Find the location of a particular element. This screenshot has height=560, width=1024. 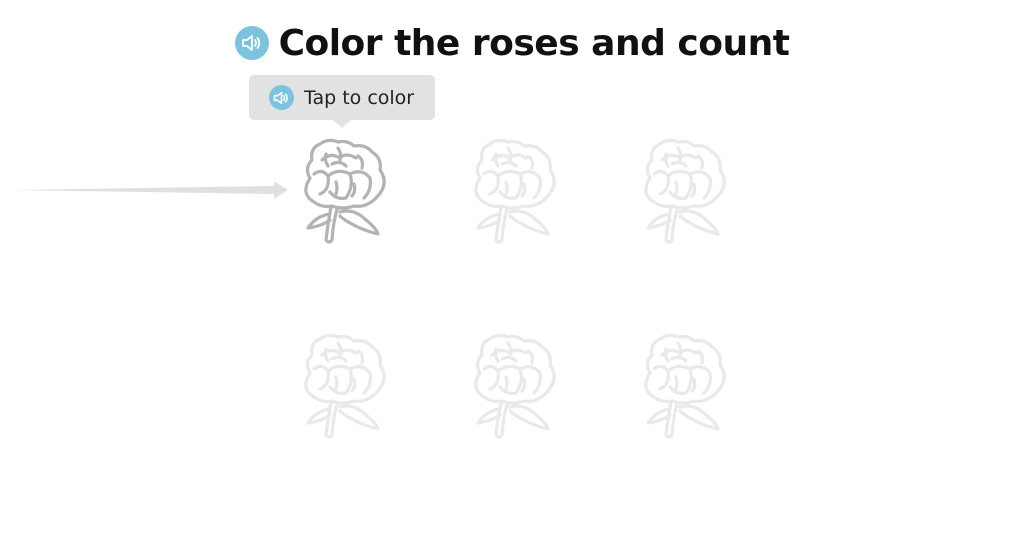

pointer-arrow-icon is located at coordinates (148, 190).